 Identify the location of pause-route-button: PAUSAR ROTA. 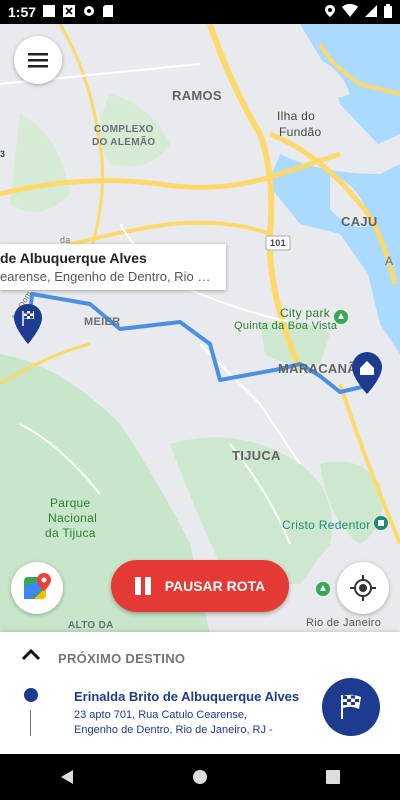
(200, 586).